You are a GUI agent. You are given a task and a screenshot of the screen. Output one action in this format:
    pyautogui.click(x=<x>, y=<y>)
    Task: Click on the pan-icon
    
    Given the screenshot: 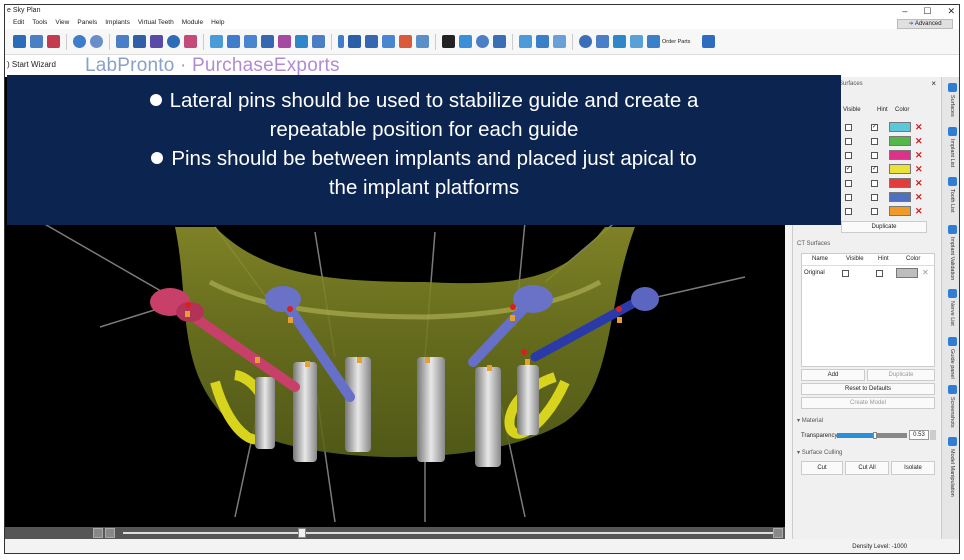 What is the action you would take?
    pyautogui.click(x=499, y=41)
    